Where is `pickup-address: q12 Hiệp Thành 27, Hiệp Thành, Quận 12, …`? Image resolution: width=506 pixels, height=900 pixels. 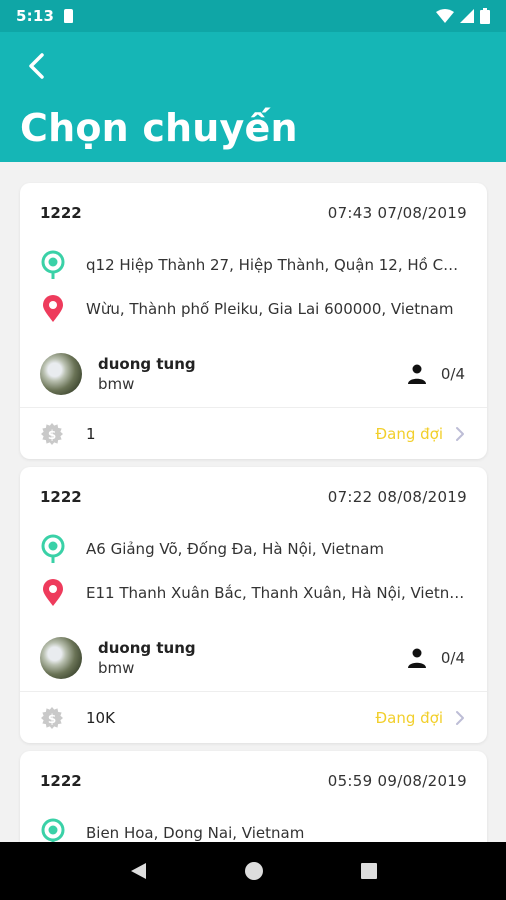
pickup-address: q12 Hiệp Thành 27, Hiệp Thành, Quận 12, … is located at coordinates (276, 265).